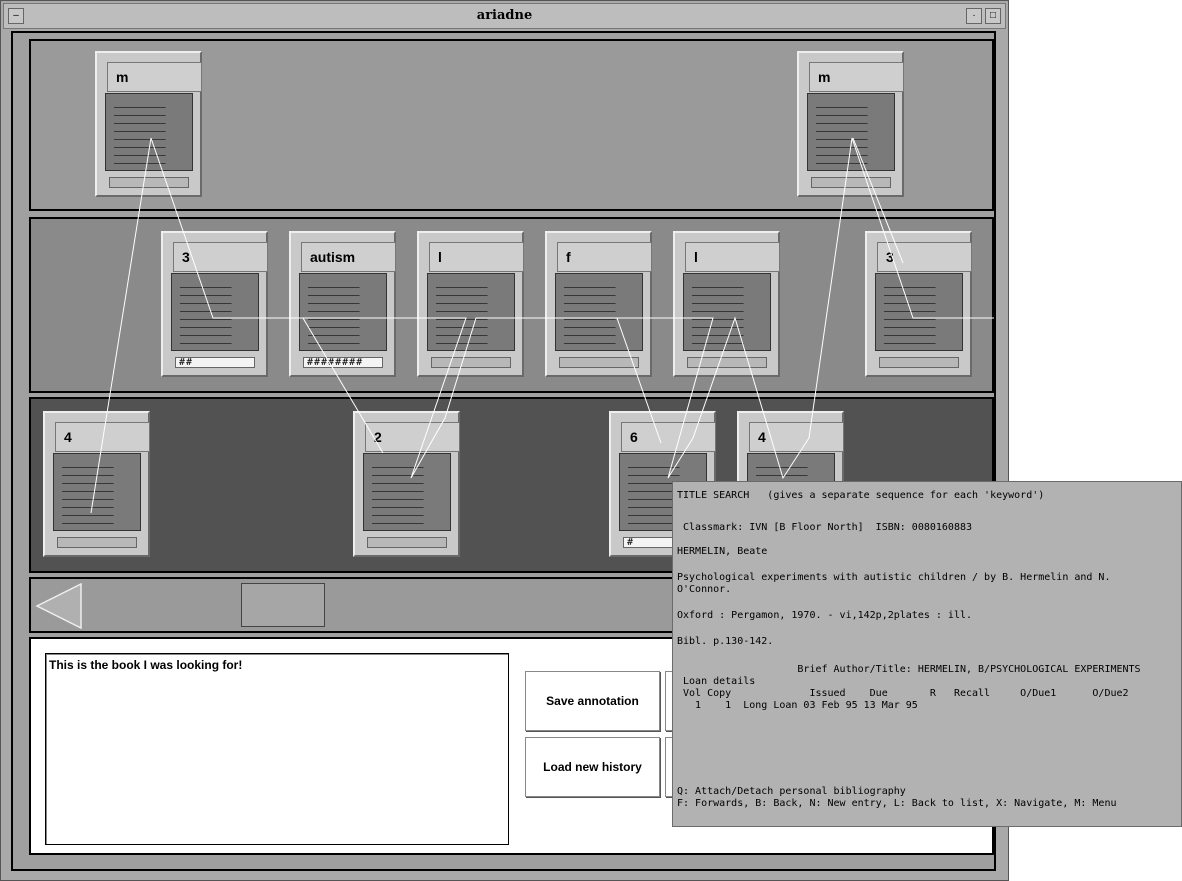  Describe the element at coordinates (592, 767) in the screenshot. I see `load-new-history-button: Load new history` at that location.